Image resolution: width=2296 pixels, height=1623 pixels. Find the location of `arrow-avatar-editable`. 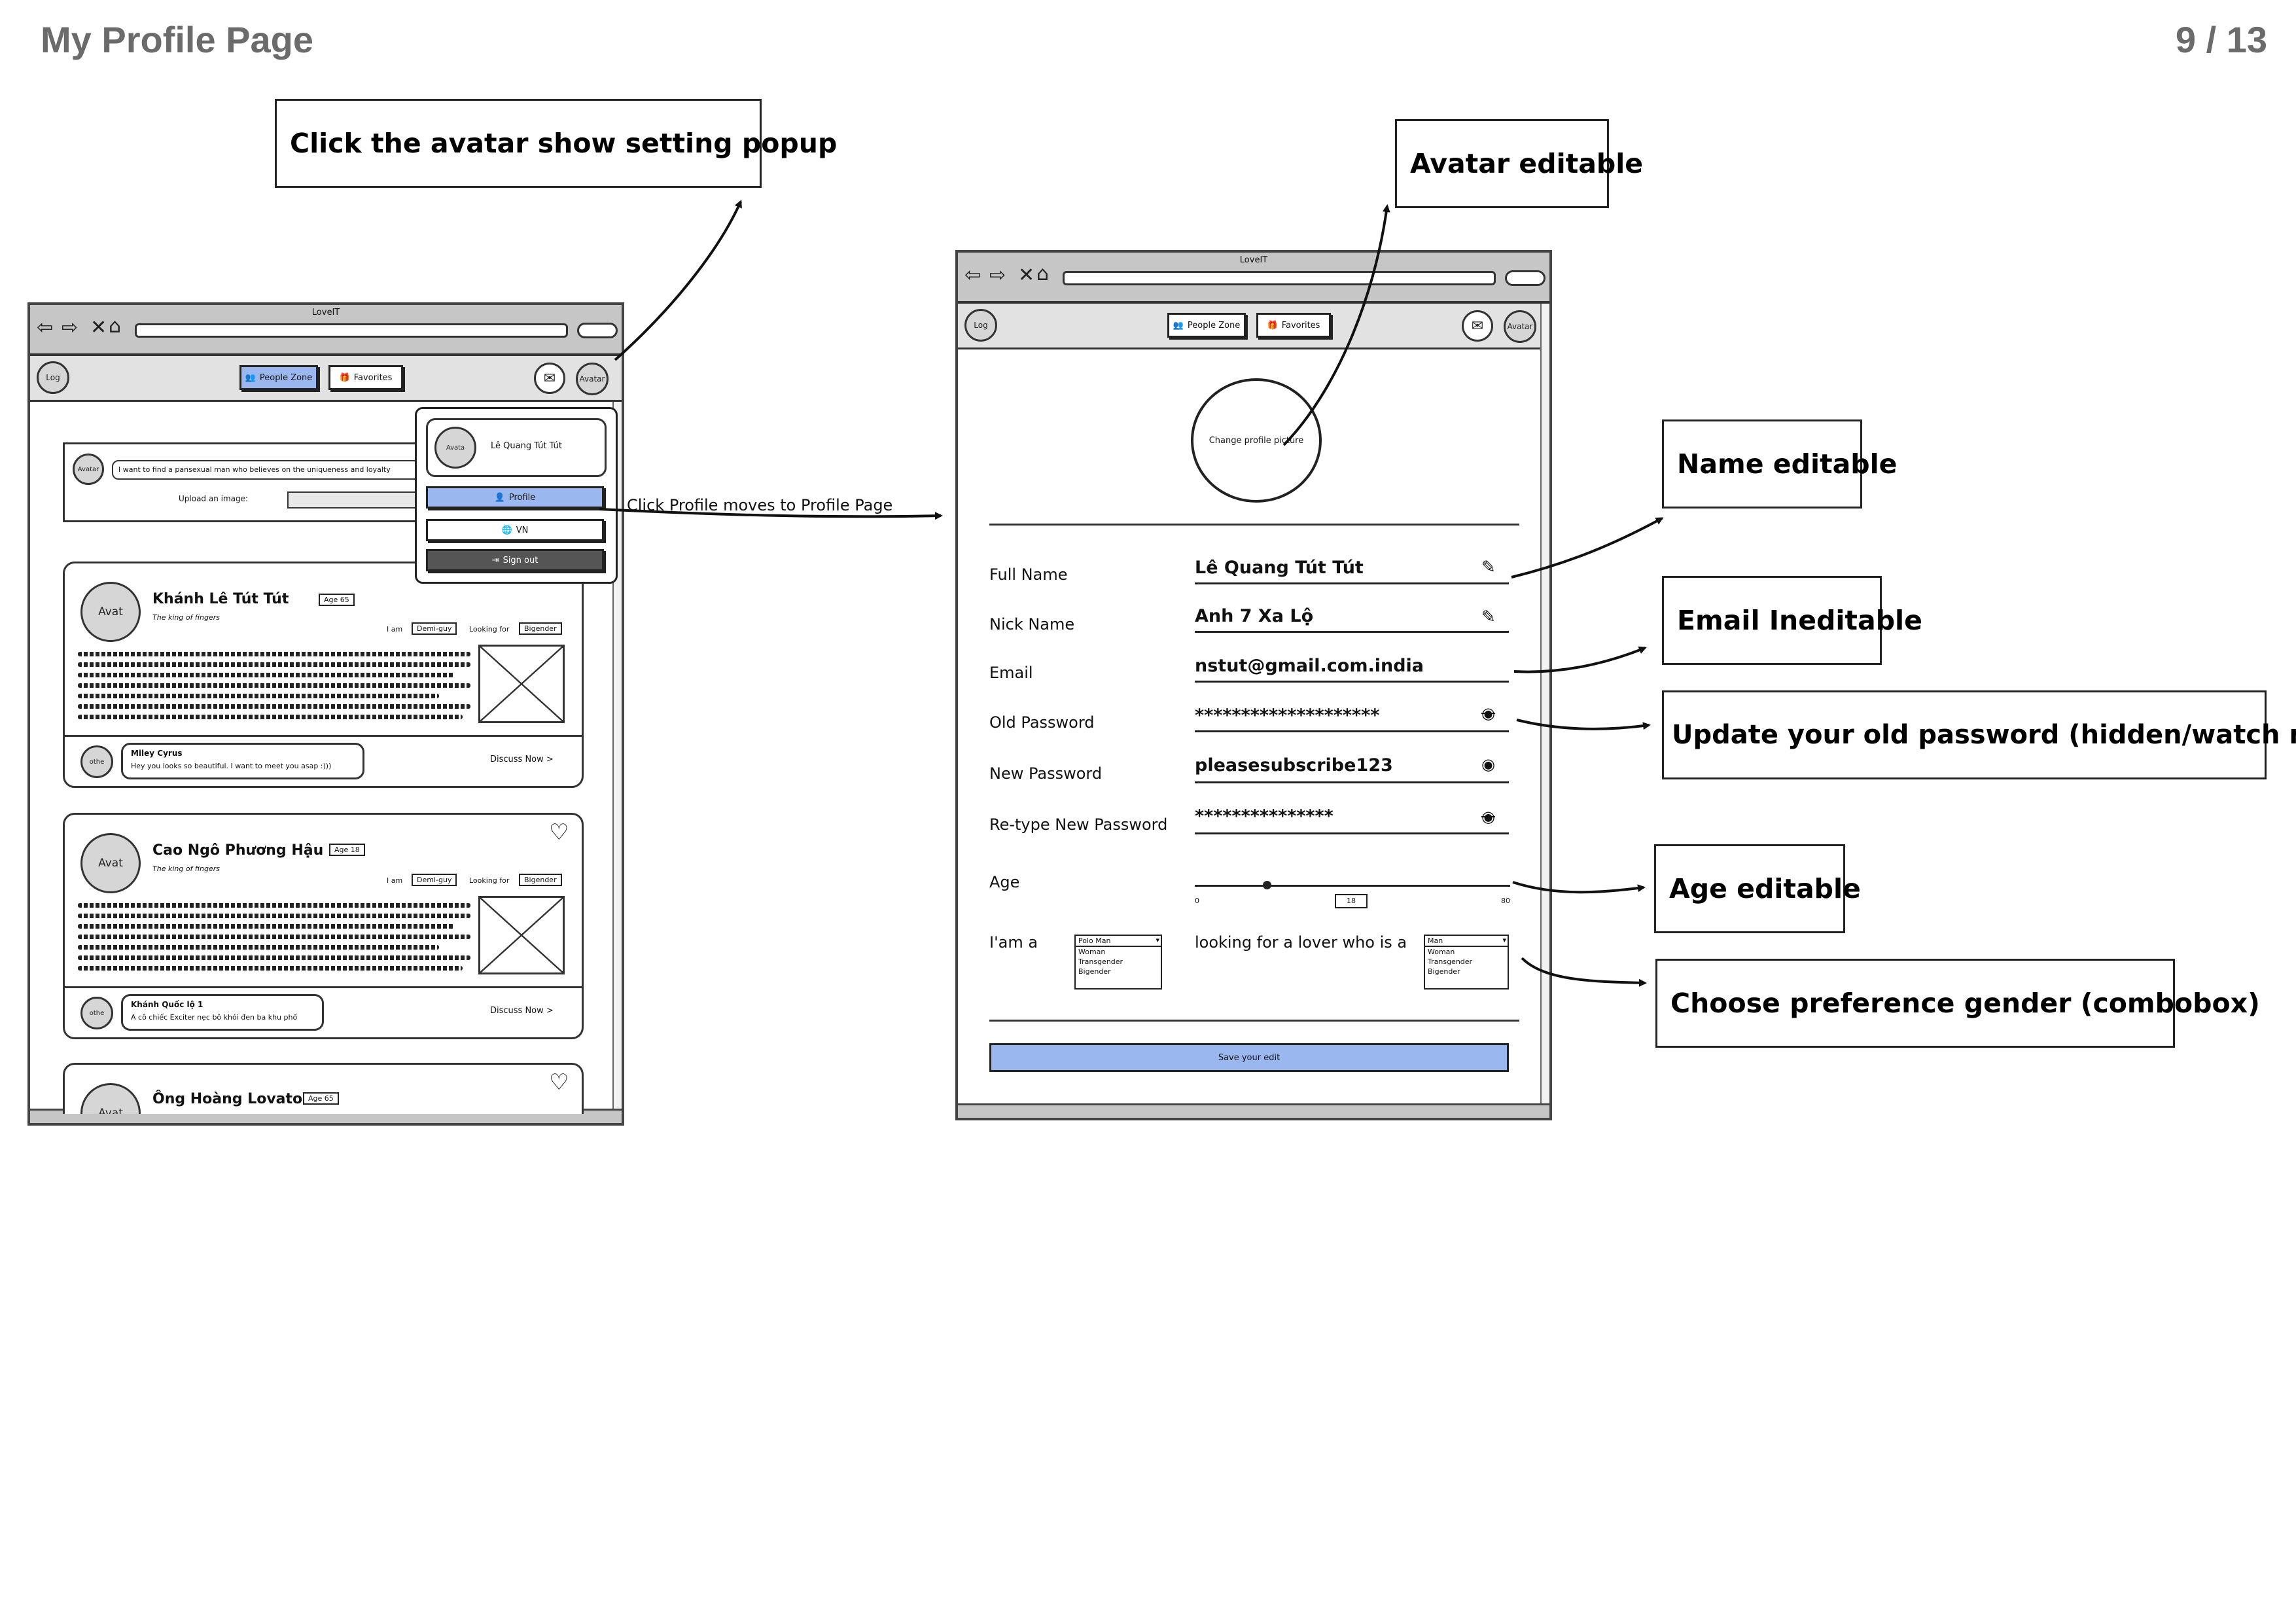

arrow-avatar-editable is located at coordinates (1336, 325).